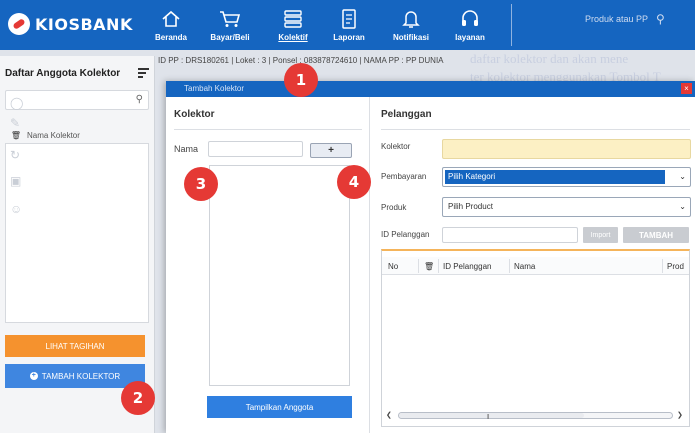 The width and height of the screenshot is (695, 433). I want to click on nama-label: Nama, so click(186, 149).